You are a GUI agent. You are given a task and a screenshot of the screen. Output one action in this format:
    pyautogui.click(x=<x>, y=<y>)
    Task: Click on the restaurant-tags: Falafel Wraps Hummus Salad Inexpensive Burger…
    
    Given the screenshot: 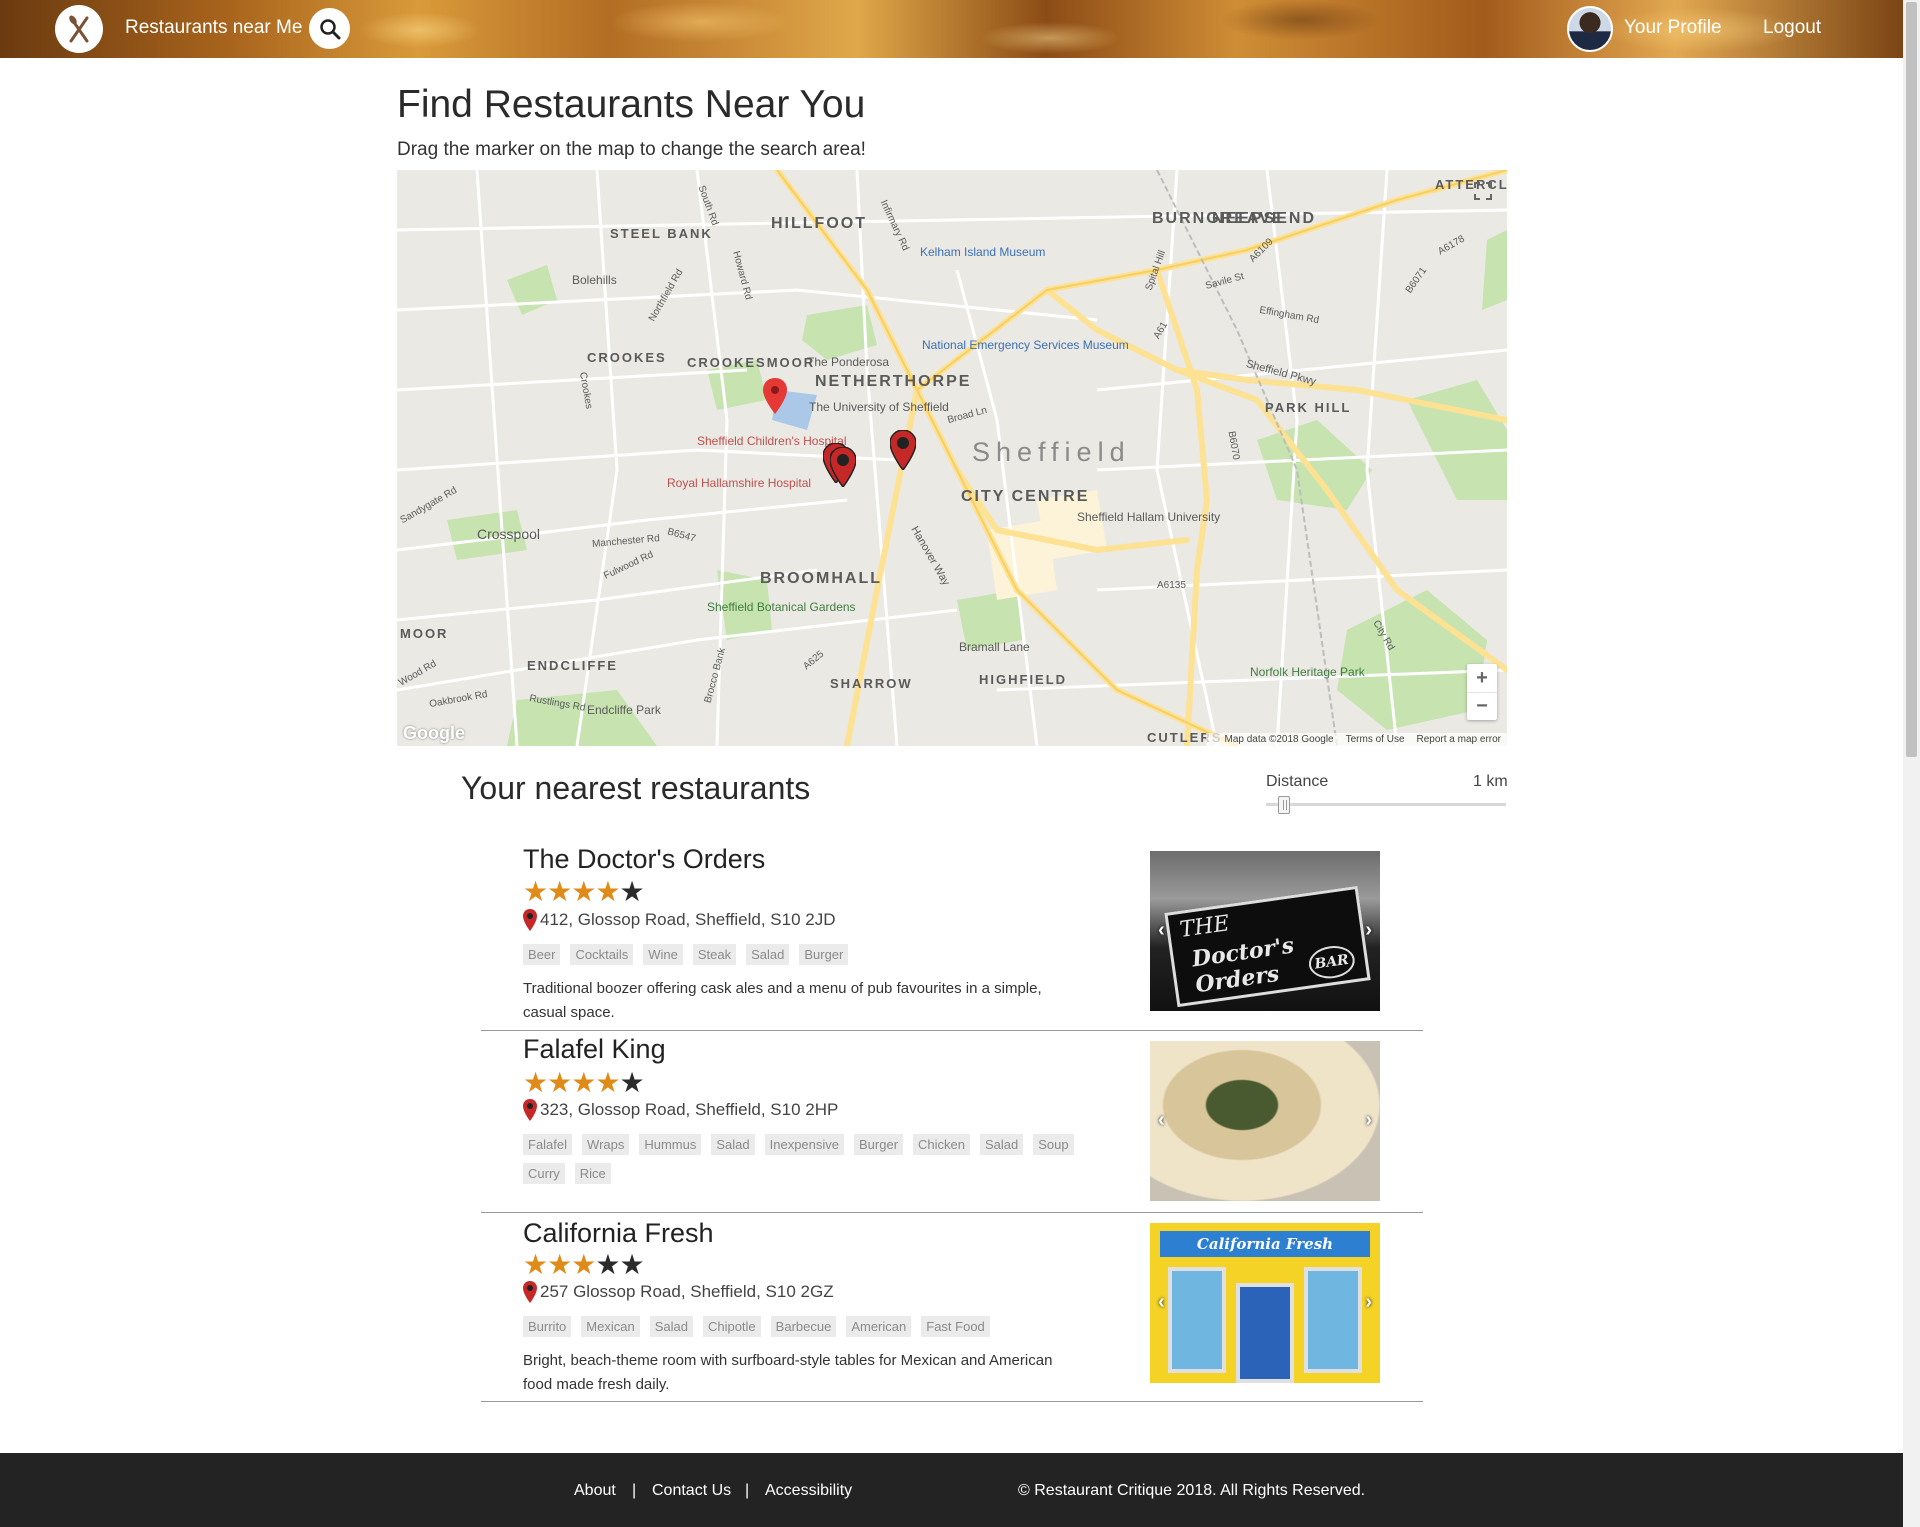 What is the action you would take?
    pyautogui.click(x=803, y=1159)
    